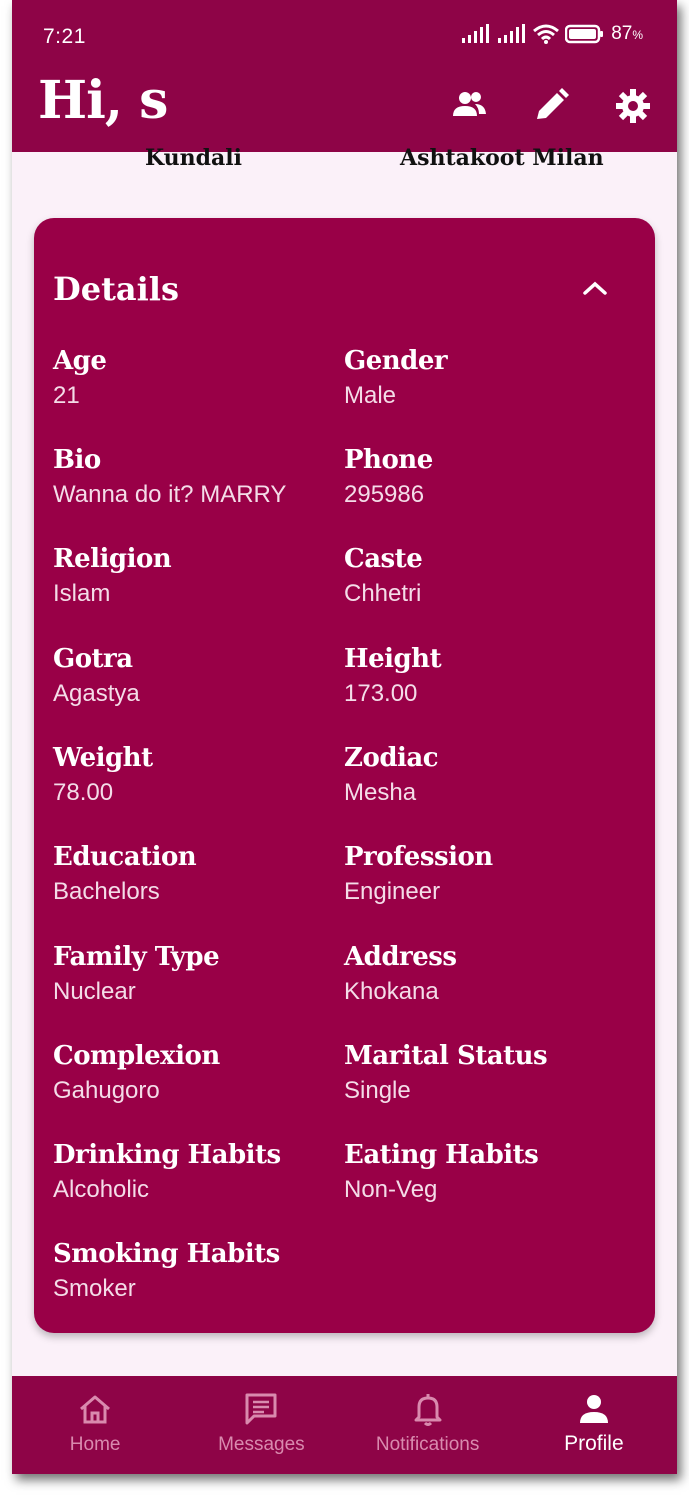  I want to click on field-value: 173.00, so click(381, 693).